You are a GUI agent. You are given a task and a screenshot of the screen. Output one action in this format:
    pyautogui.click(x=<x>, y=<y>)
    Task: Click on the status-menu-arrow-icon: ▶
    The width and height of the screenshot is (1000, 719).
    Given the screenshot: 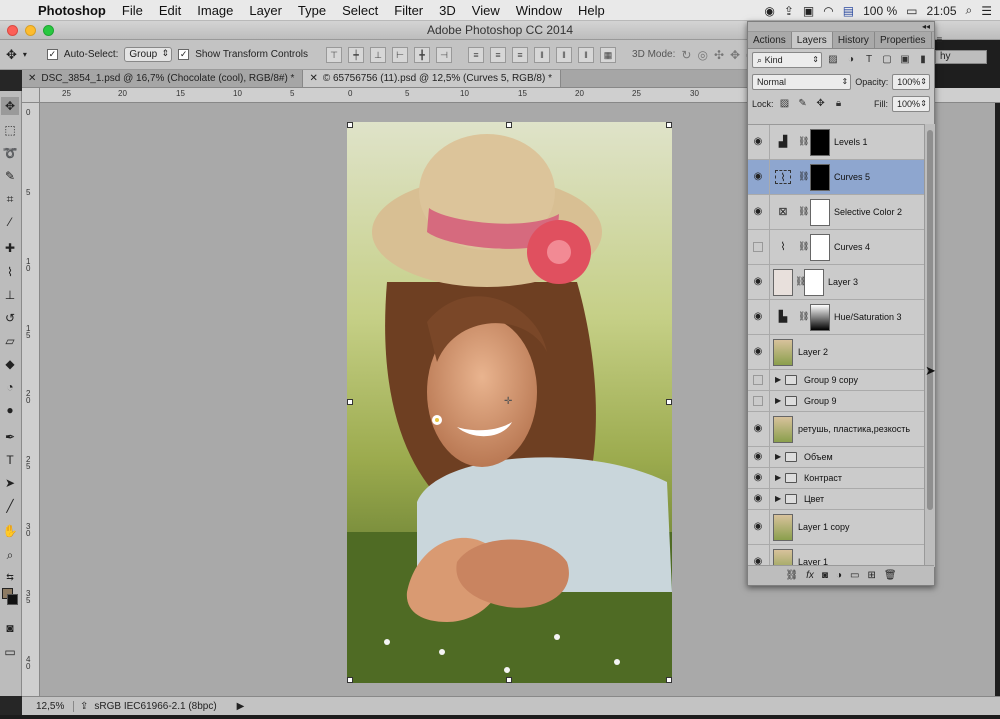 What is the action you would take?
    pyautogui.click(x=241, y=706)
    